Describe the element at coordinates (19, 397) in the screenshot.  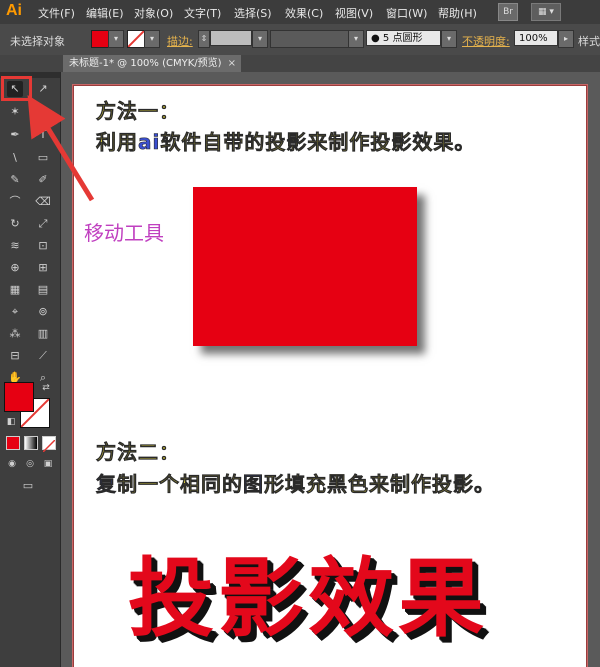
I see `fill-color-box` at that location.